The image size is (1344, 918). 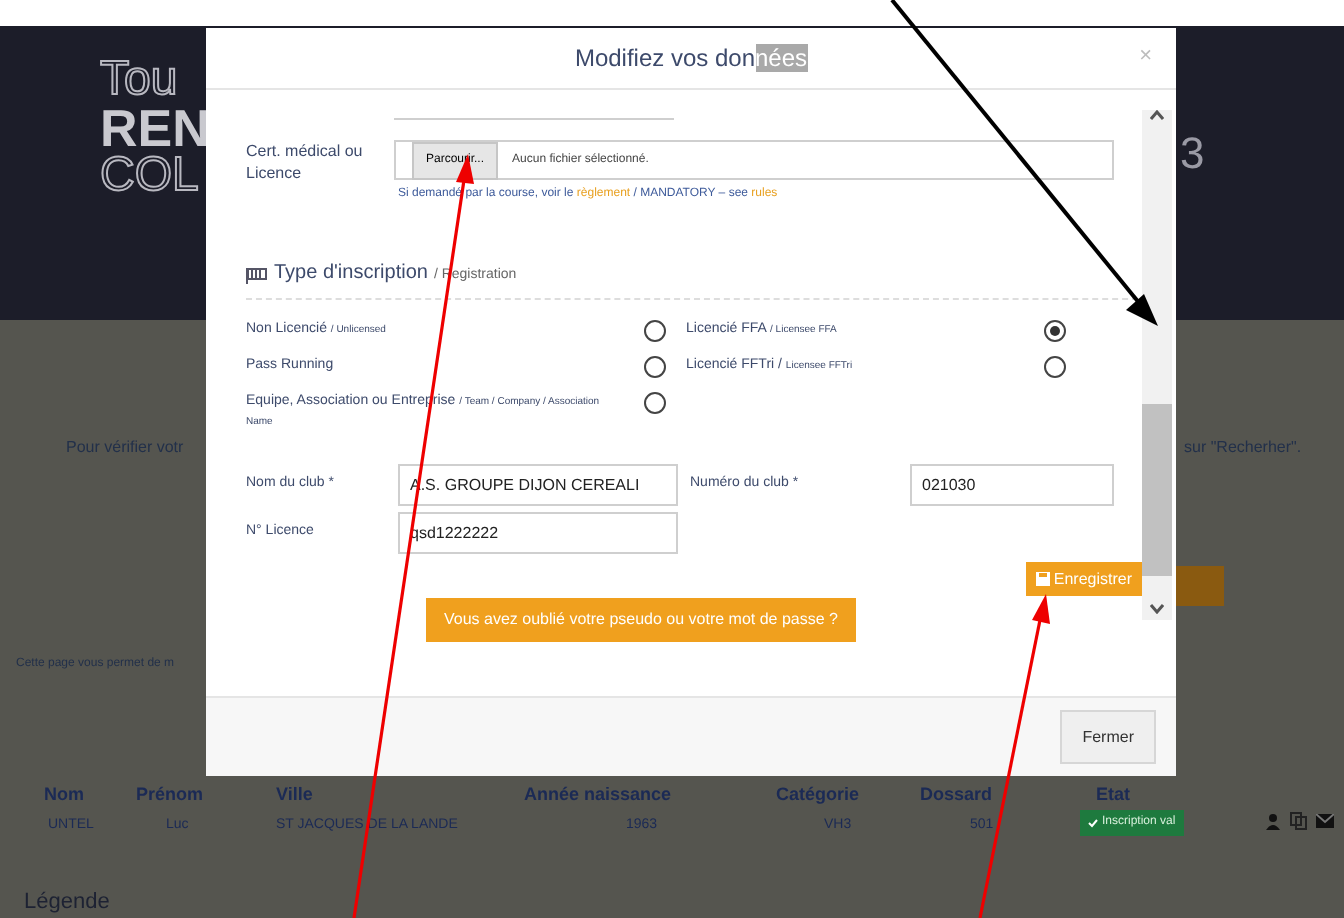 What do you see at coordinates (1273, 822) in the screenshot?
I see `person-icon` at bounding box center [1273, 822].